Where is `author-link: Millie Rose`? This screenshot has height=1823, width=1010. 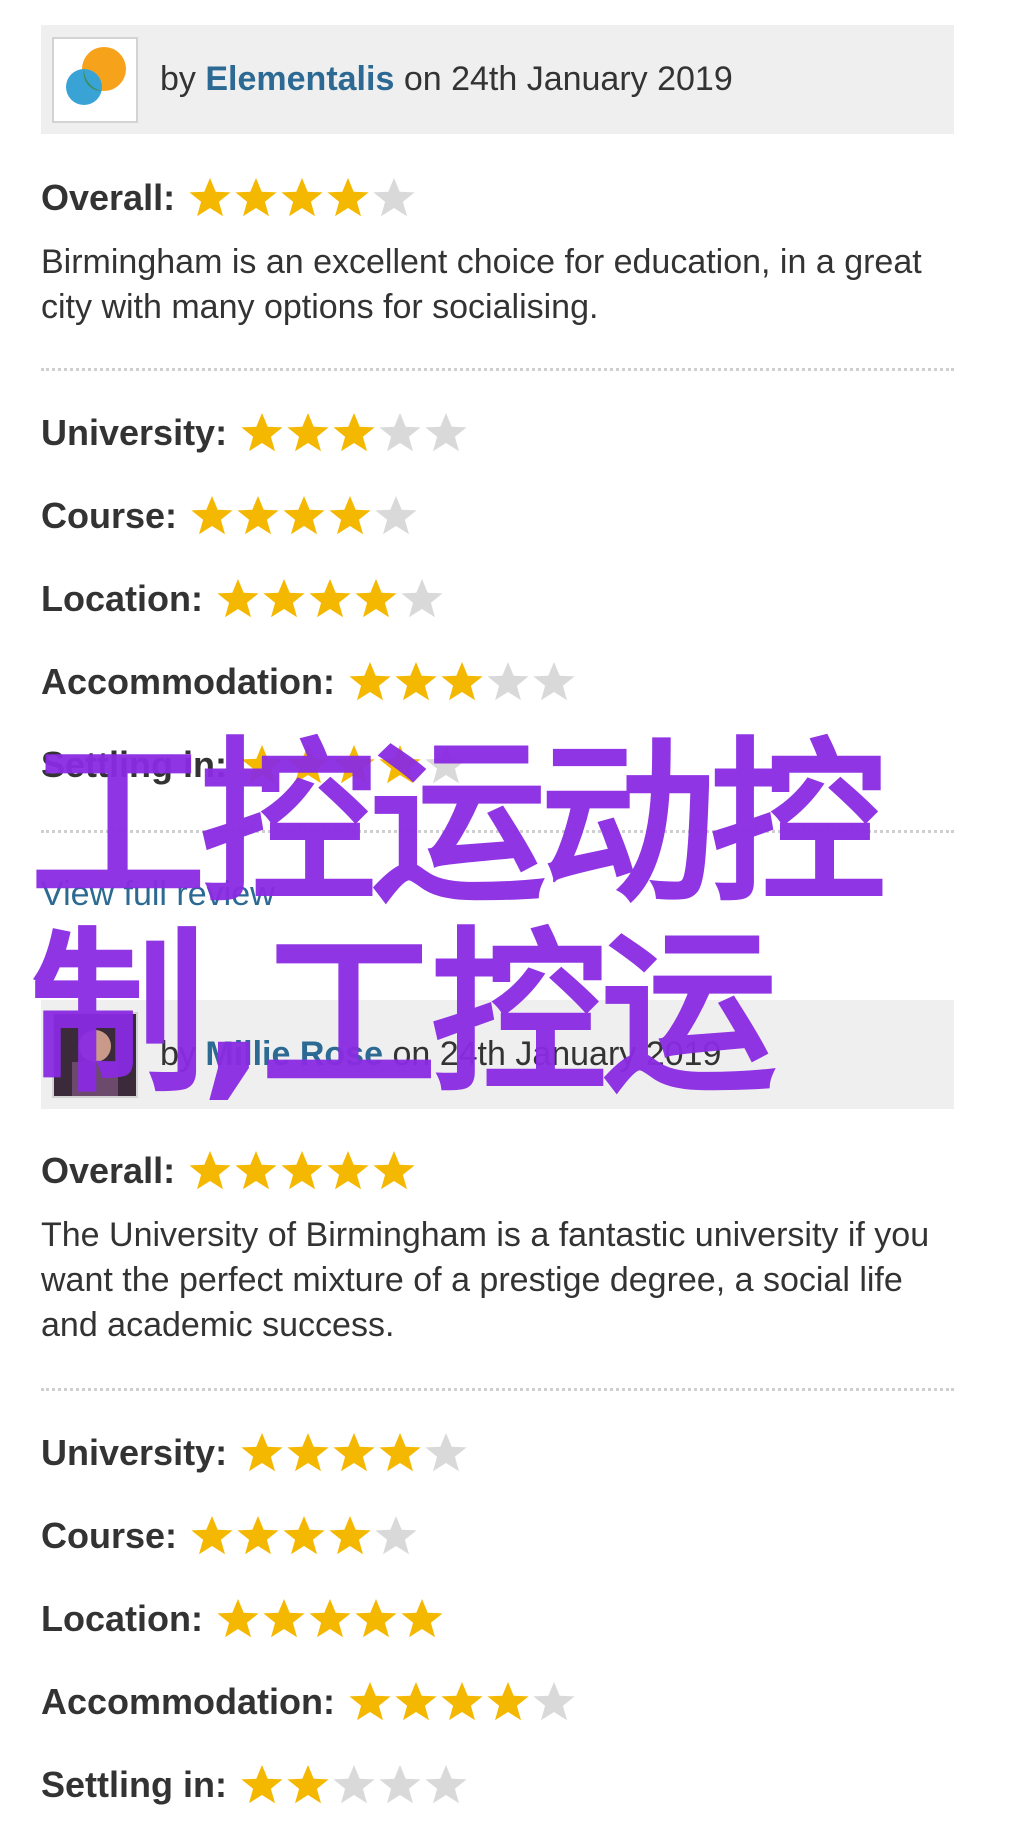
author-link: Millie Rose is located at coordinates (294, 1054).